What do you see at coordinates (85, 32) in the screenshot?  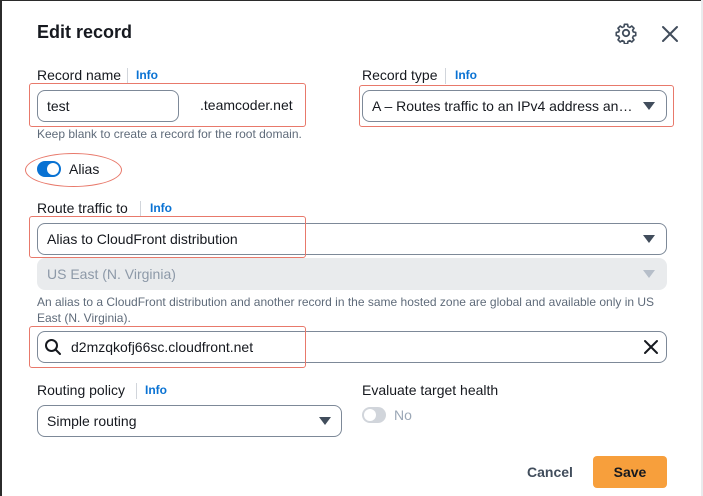 I see `dialog-title: Edit record` at bounding box center [85, 32].